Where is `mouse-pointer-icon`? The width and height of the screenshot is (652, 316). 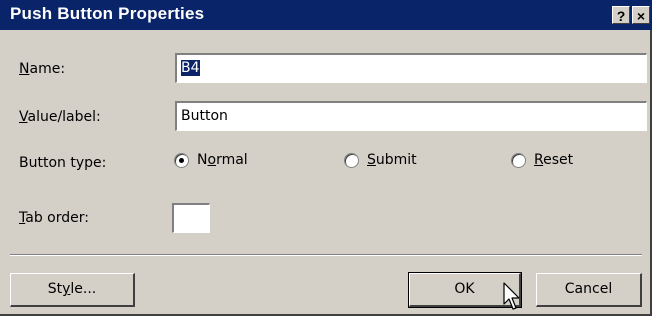
mouse-pointer-icon is located at coordinates (511, 296).